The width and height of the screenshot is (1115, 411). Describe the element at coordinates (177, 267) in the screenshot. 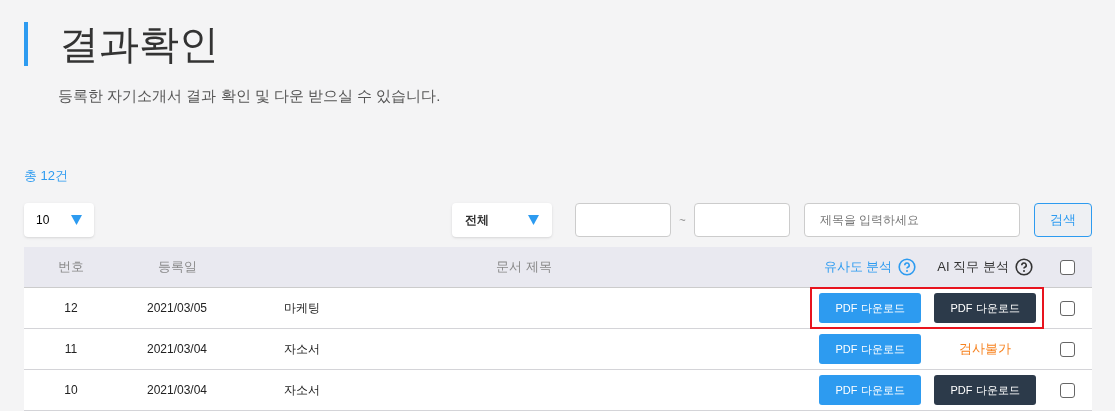

I see `column-header: 등록일` at that location.